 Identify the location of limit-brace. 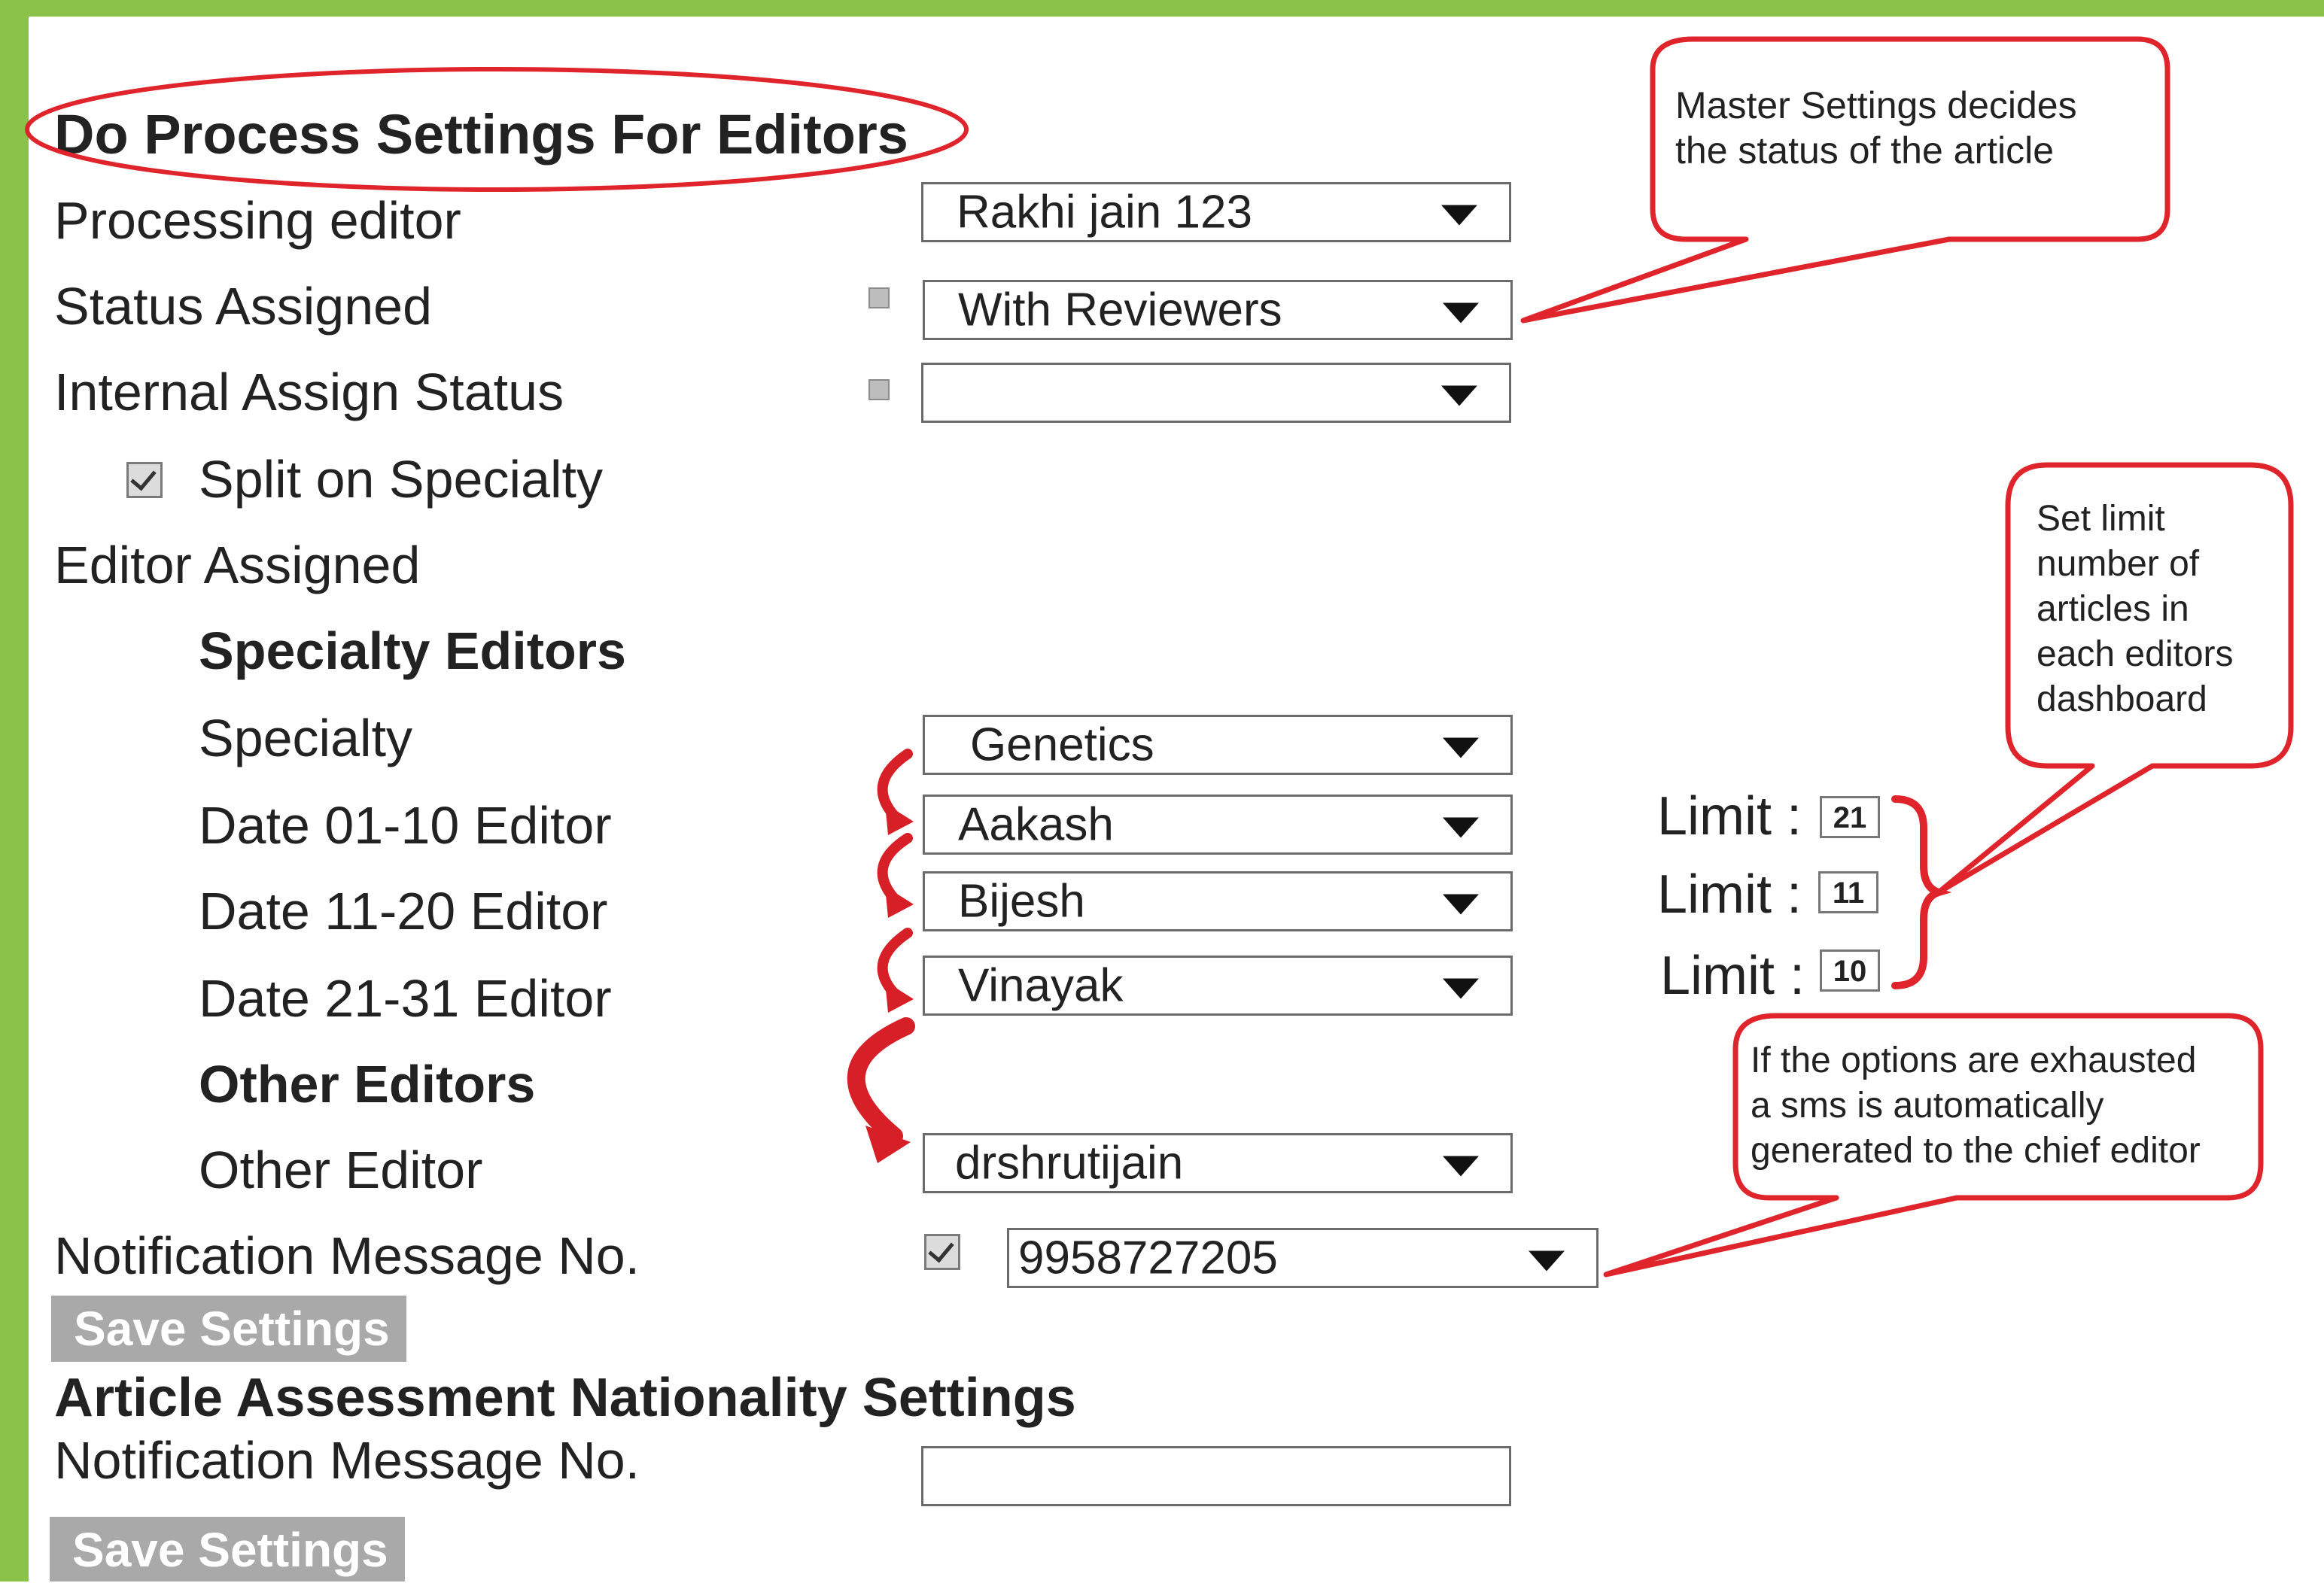
(1921, 892).